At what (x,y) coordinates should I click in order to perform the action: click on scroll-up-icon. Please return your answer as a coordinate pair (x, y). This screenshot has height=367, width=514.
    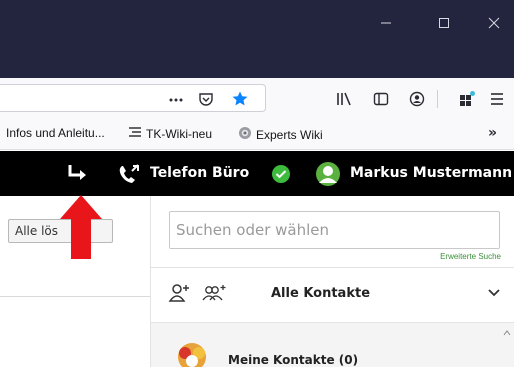
    Looking at the image, I should click on (507, 333).